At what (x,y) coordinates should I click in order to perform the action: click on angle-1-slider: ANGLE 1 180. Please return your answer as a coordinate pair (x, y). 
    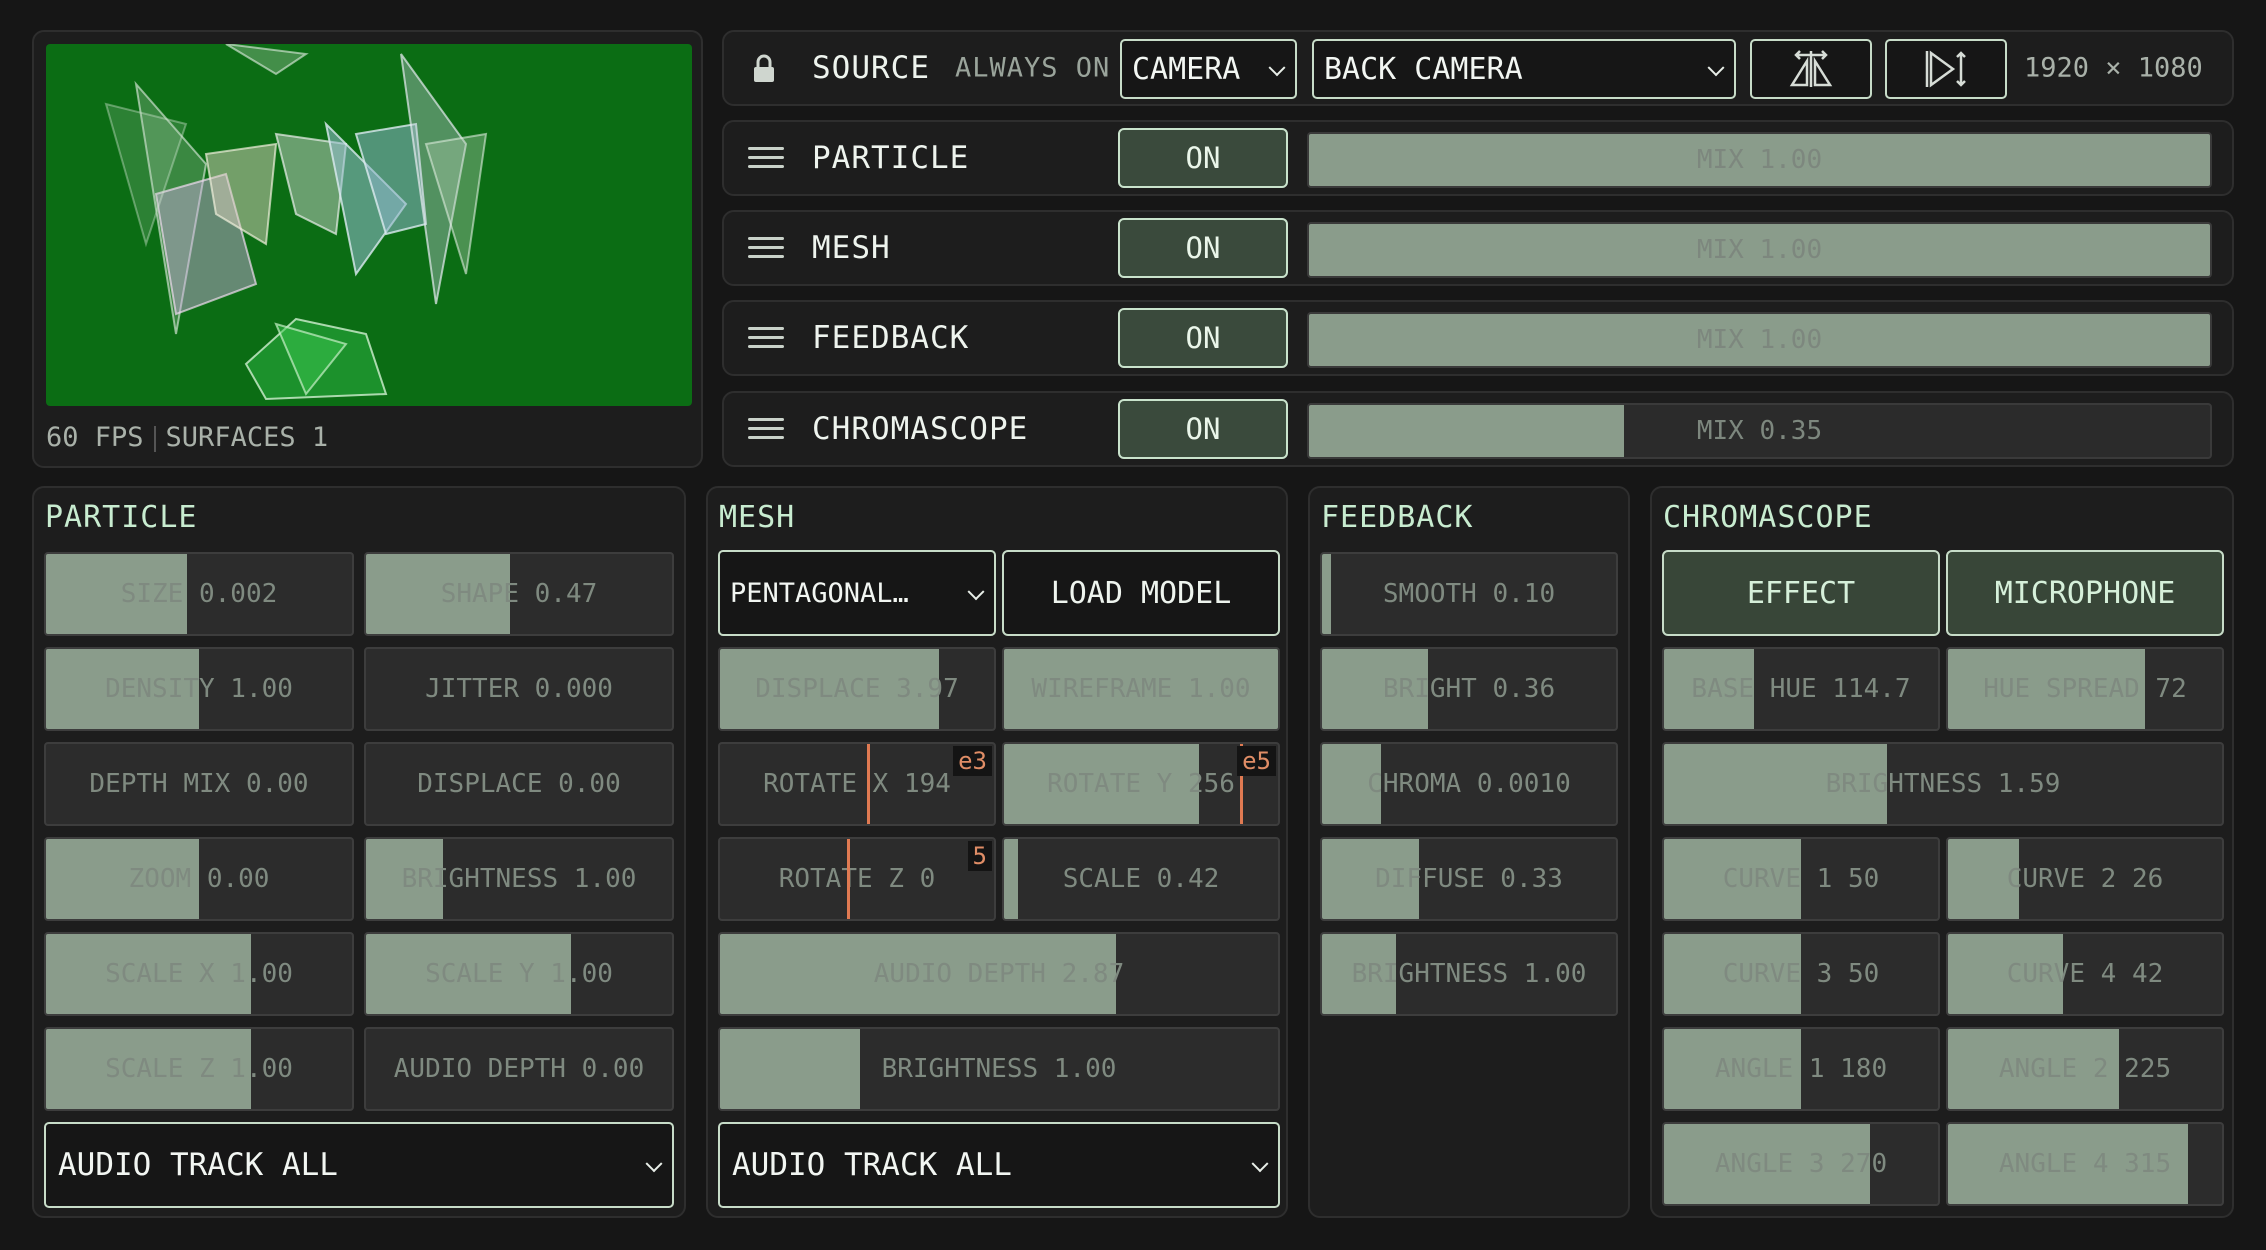
    Looking at the image, I should click on (1801, 1069).